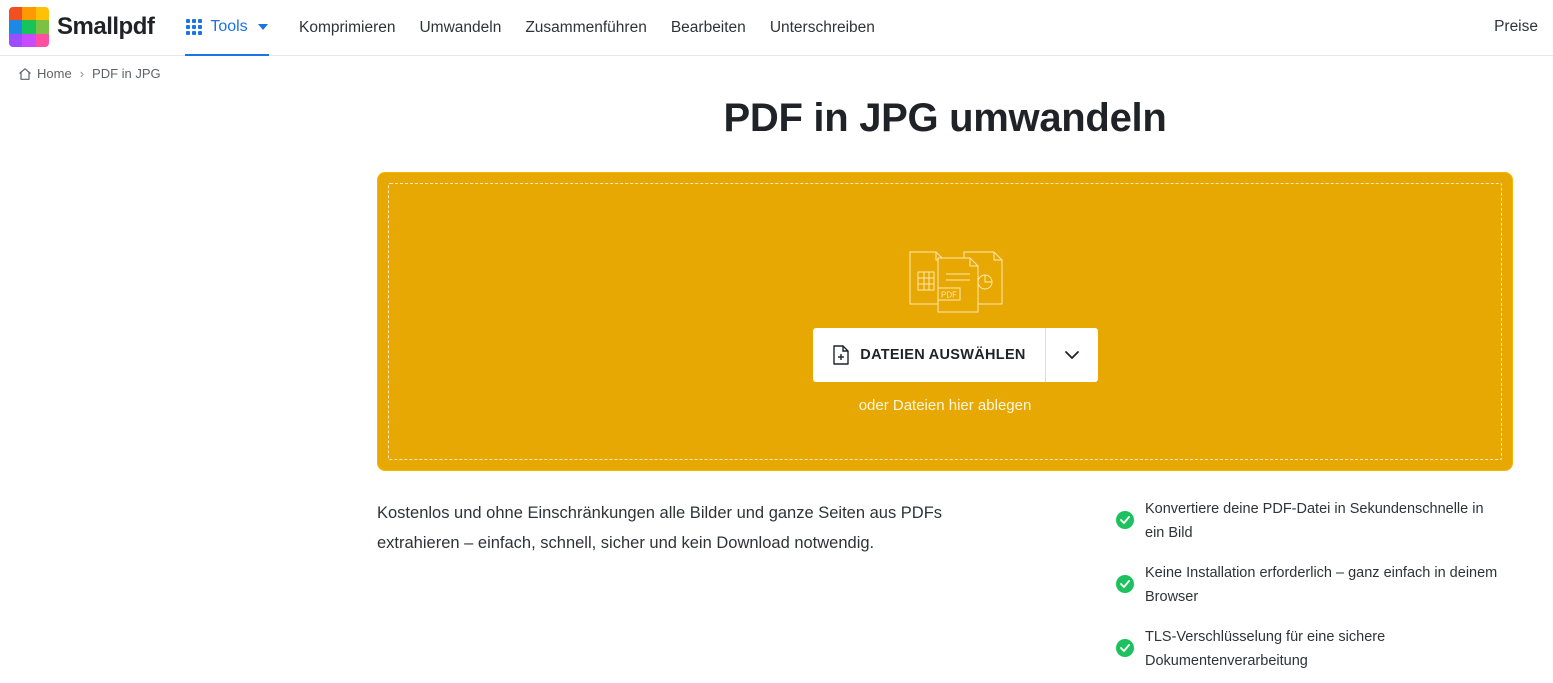 Image resolution: width=1553 pixels, height=683 pixels. What do you see at coordinates (1226, 661) in the screenshot?
I see `feature-text-line: Dokumentenverarbeitung` at bounding box center [1226, 661].